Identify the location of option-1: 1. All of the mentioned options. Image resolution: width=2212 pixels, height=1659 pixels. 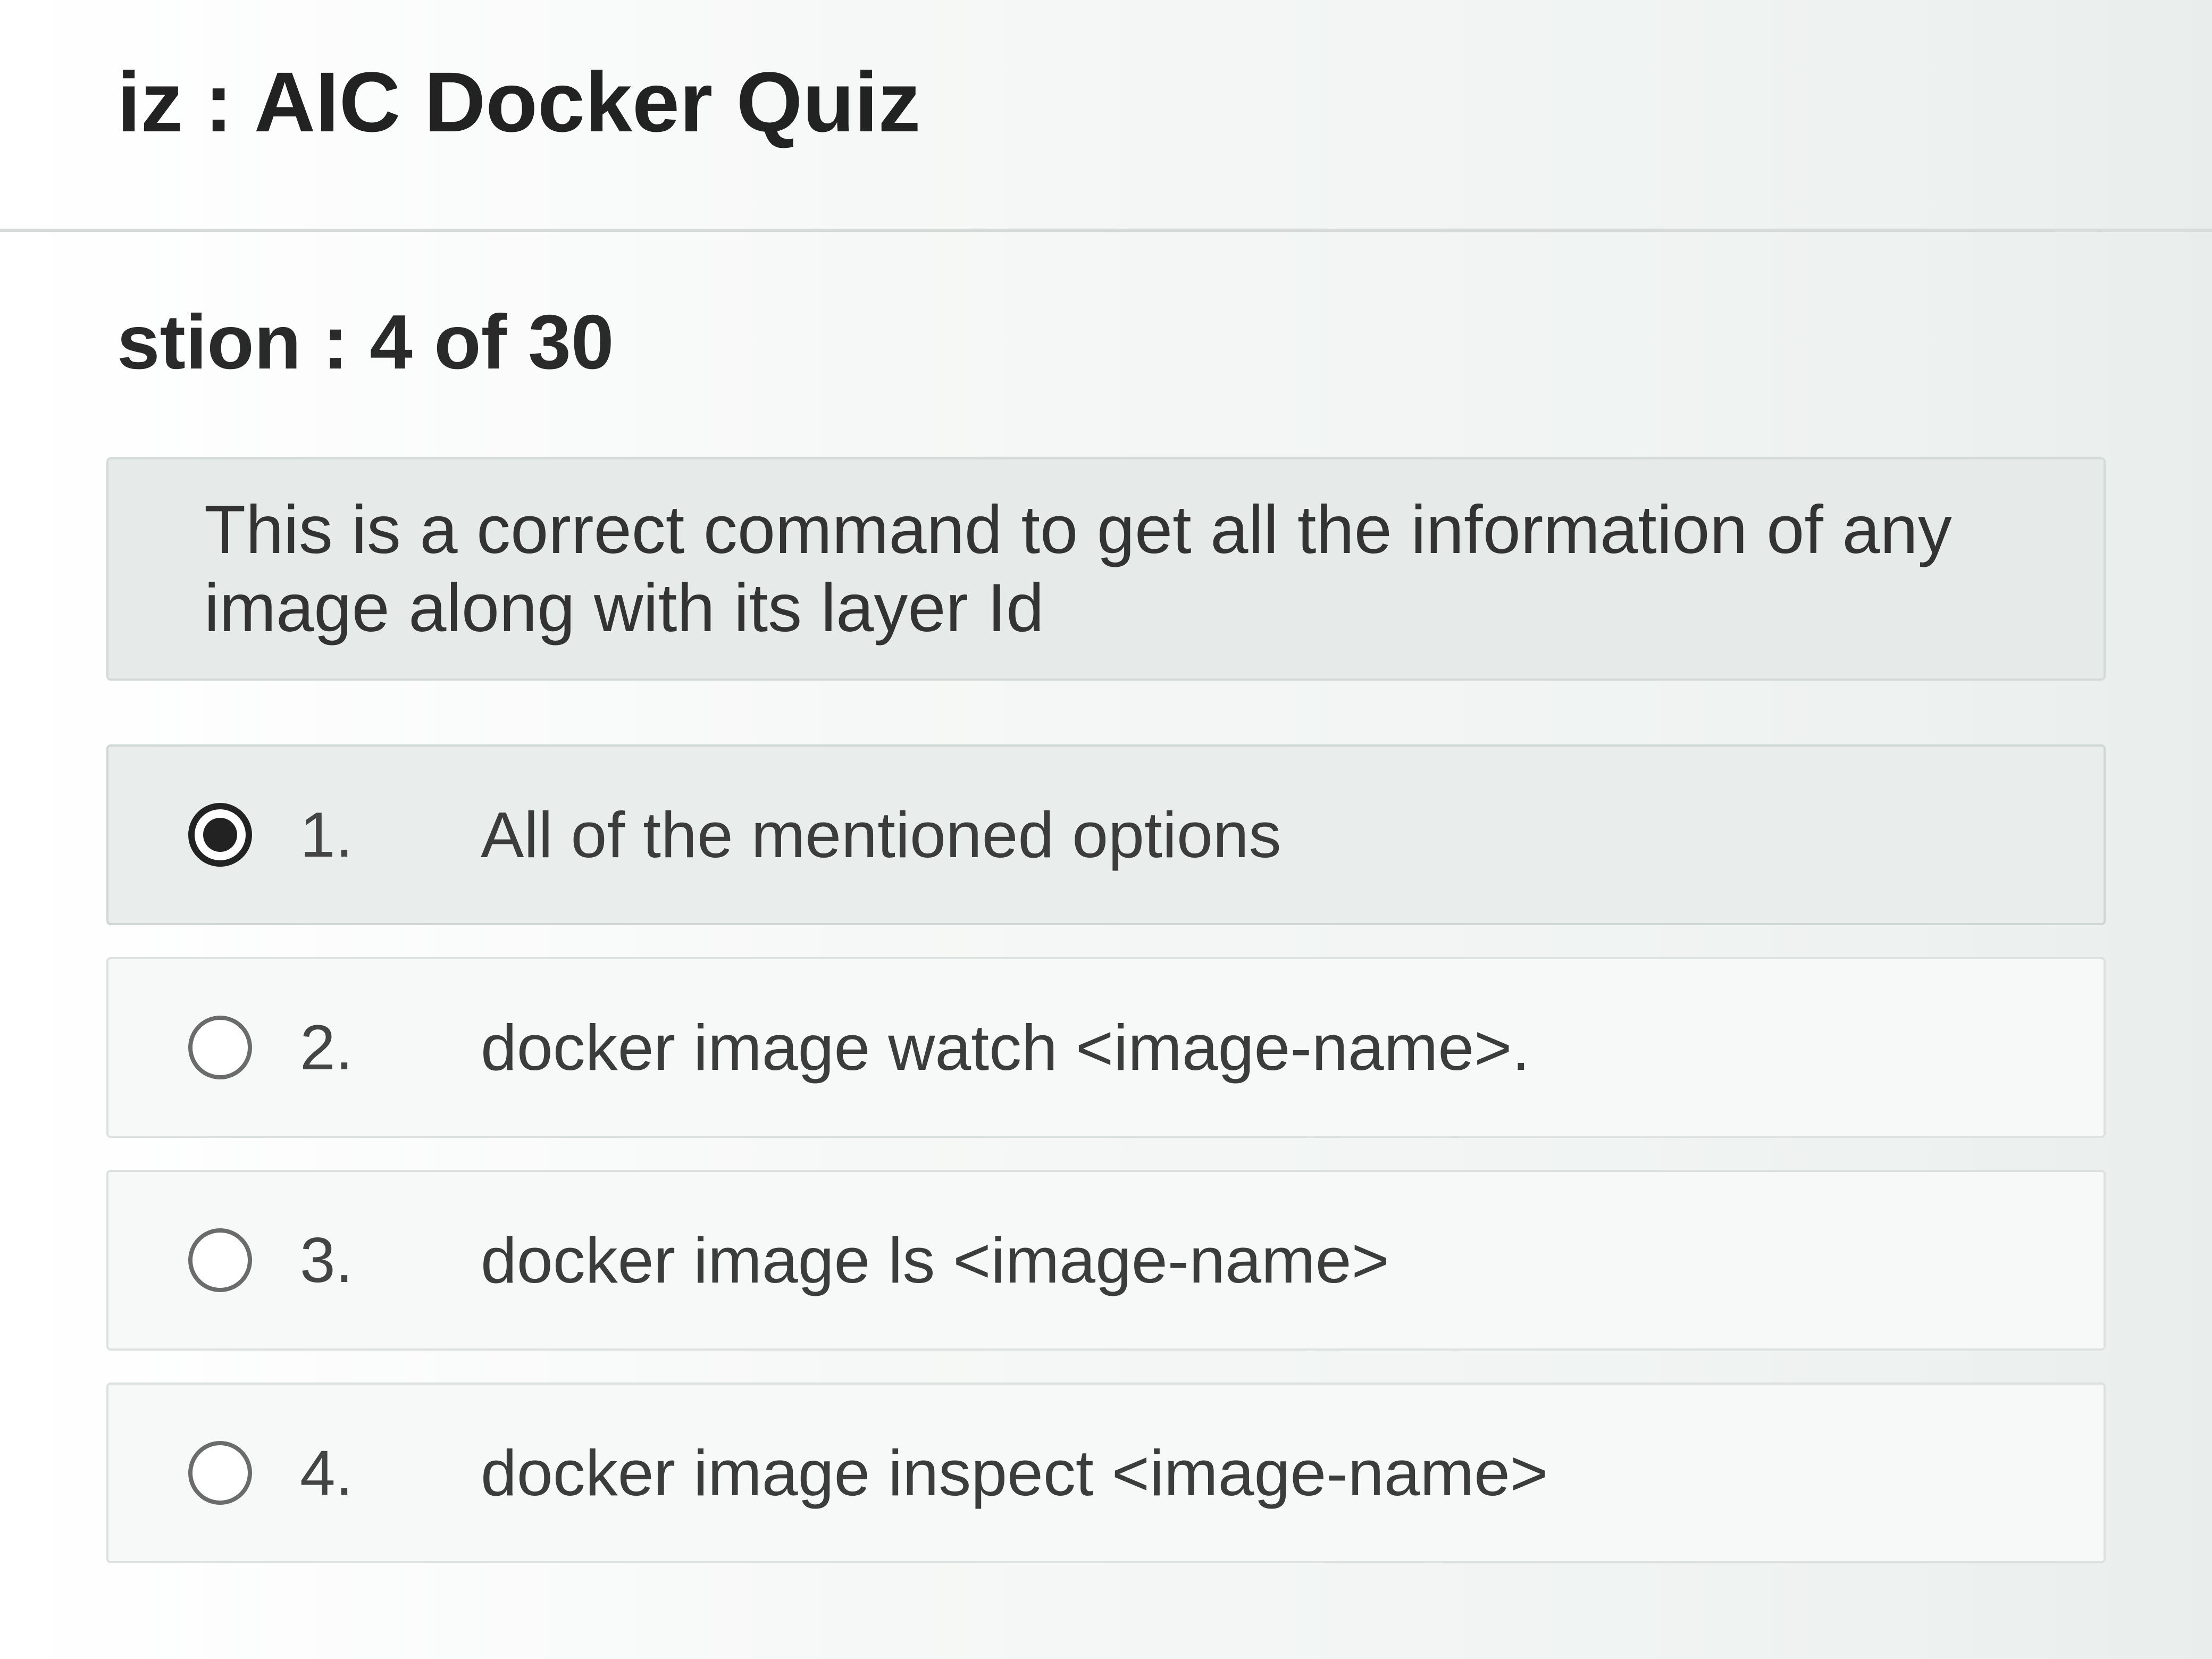
(1106, 834).